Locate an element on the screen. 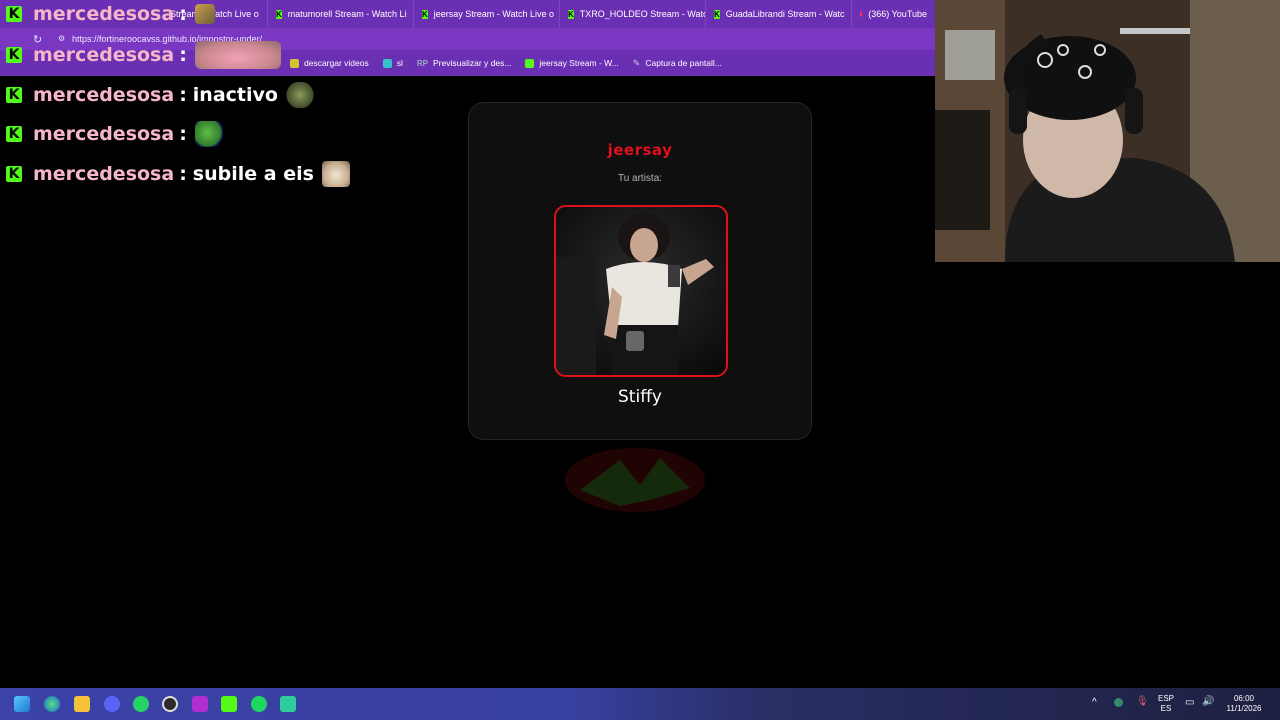 The height and width of the screenshot is (720, 1280). artist-name: Stiffy is located at coordinates (640, 397).